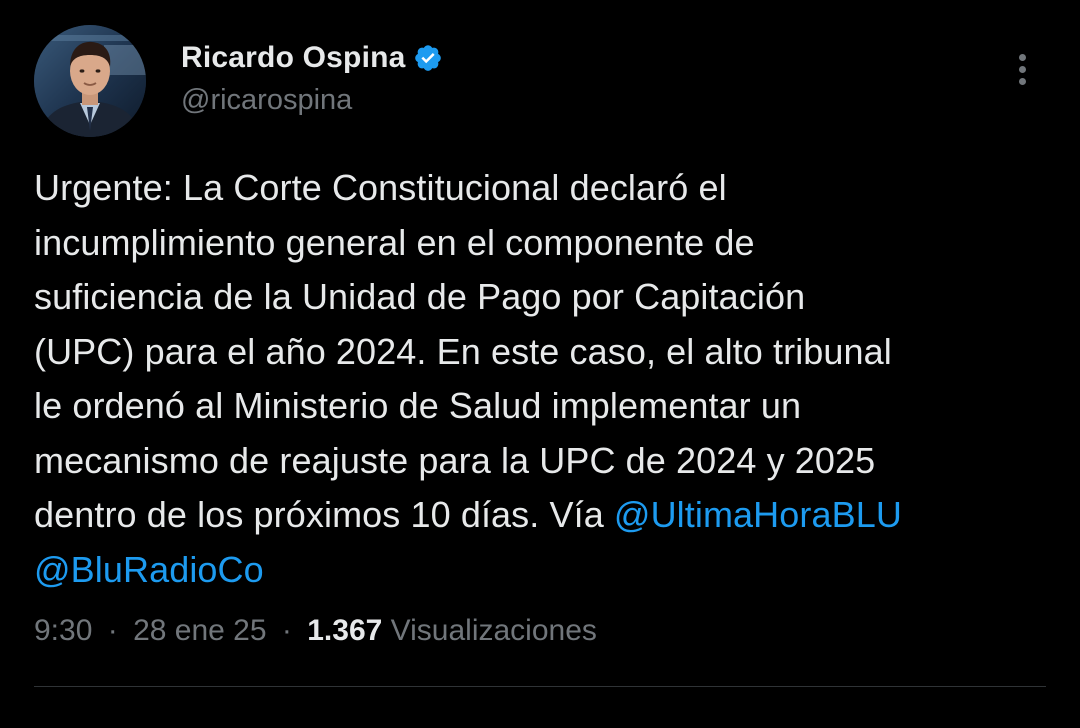 The image size is (1080, 728). I want to click on author-display-name: Ricardo Ospina, so click(293, 58).